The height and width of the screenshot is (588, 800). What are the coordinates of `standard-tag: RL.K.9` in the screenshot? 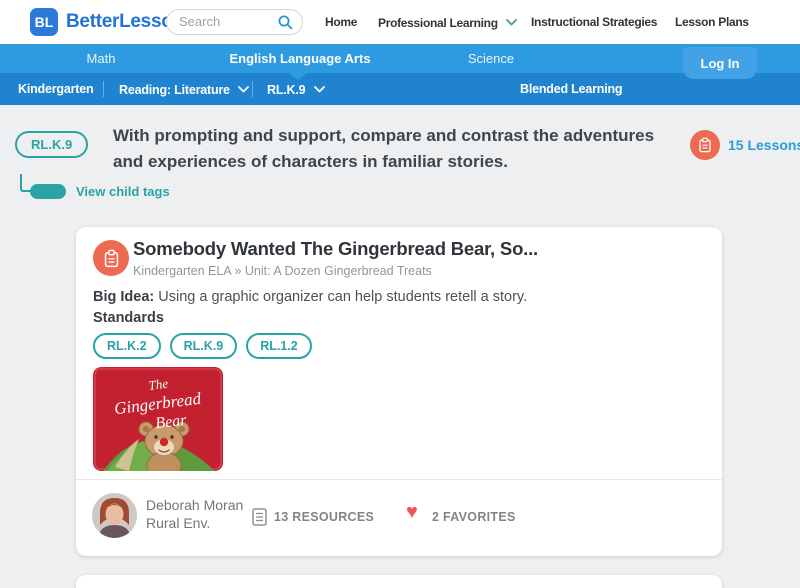 It's located at (203, 346).